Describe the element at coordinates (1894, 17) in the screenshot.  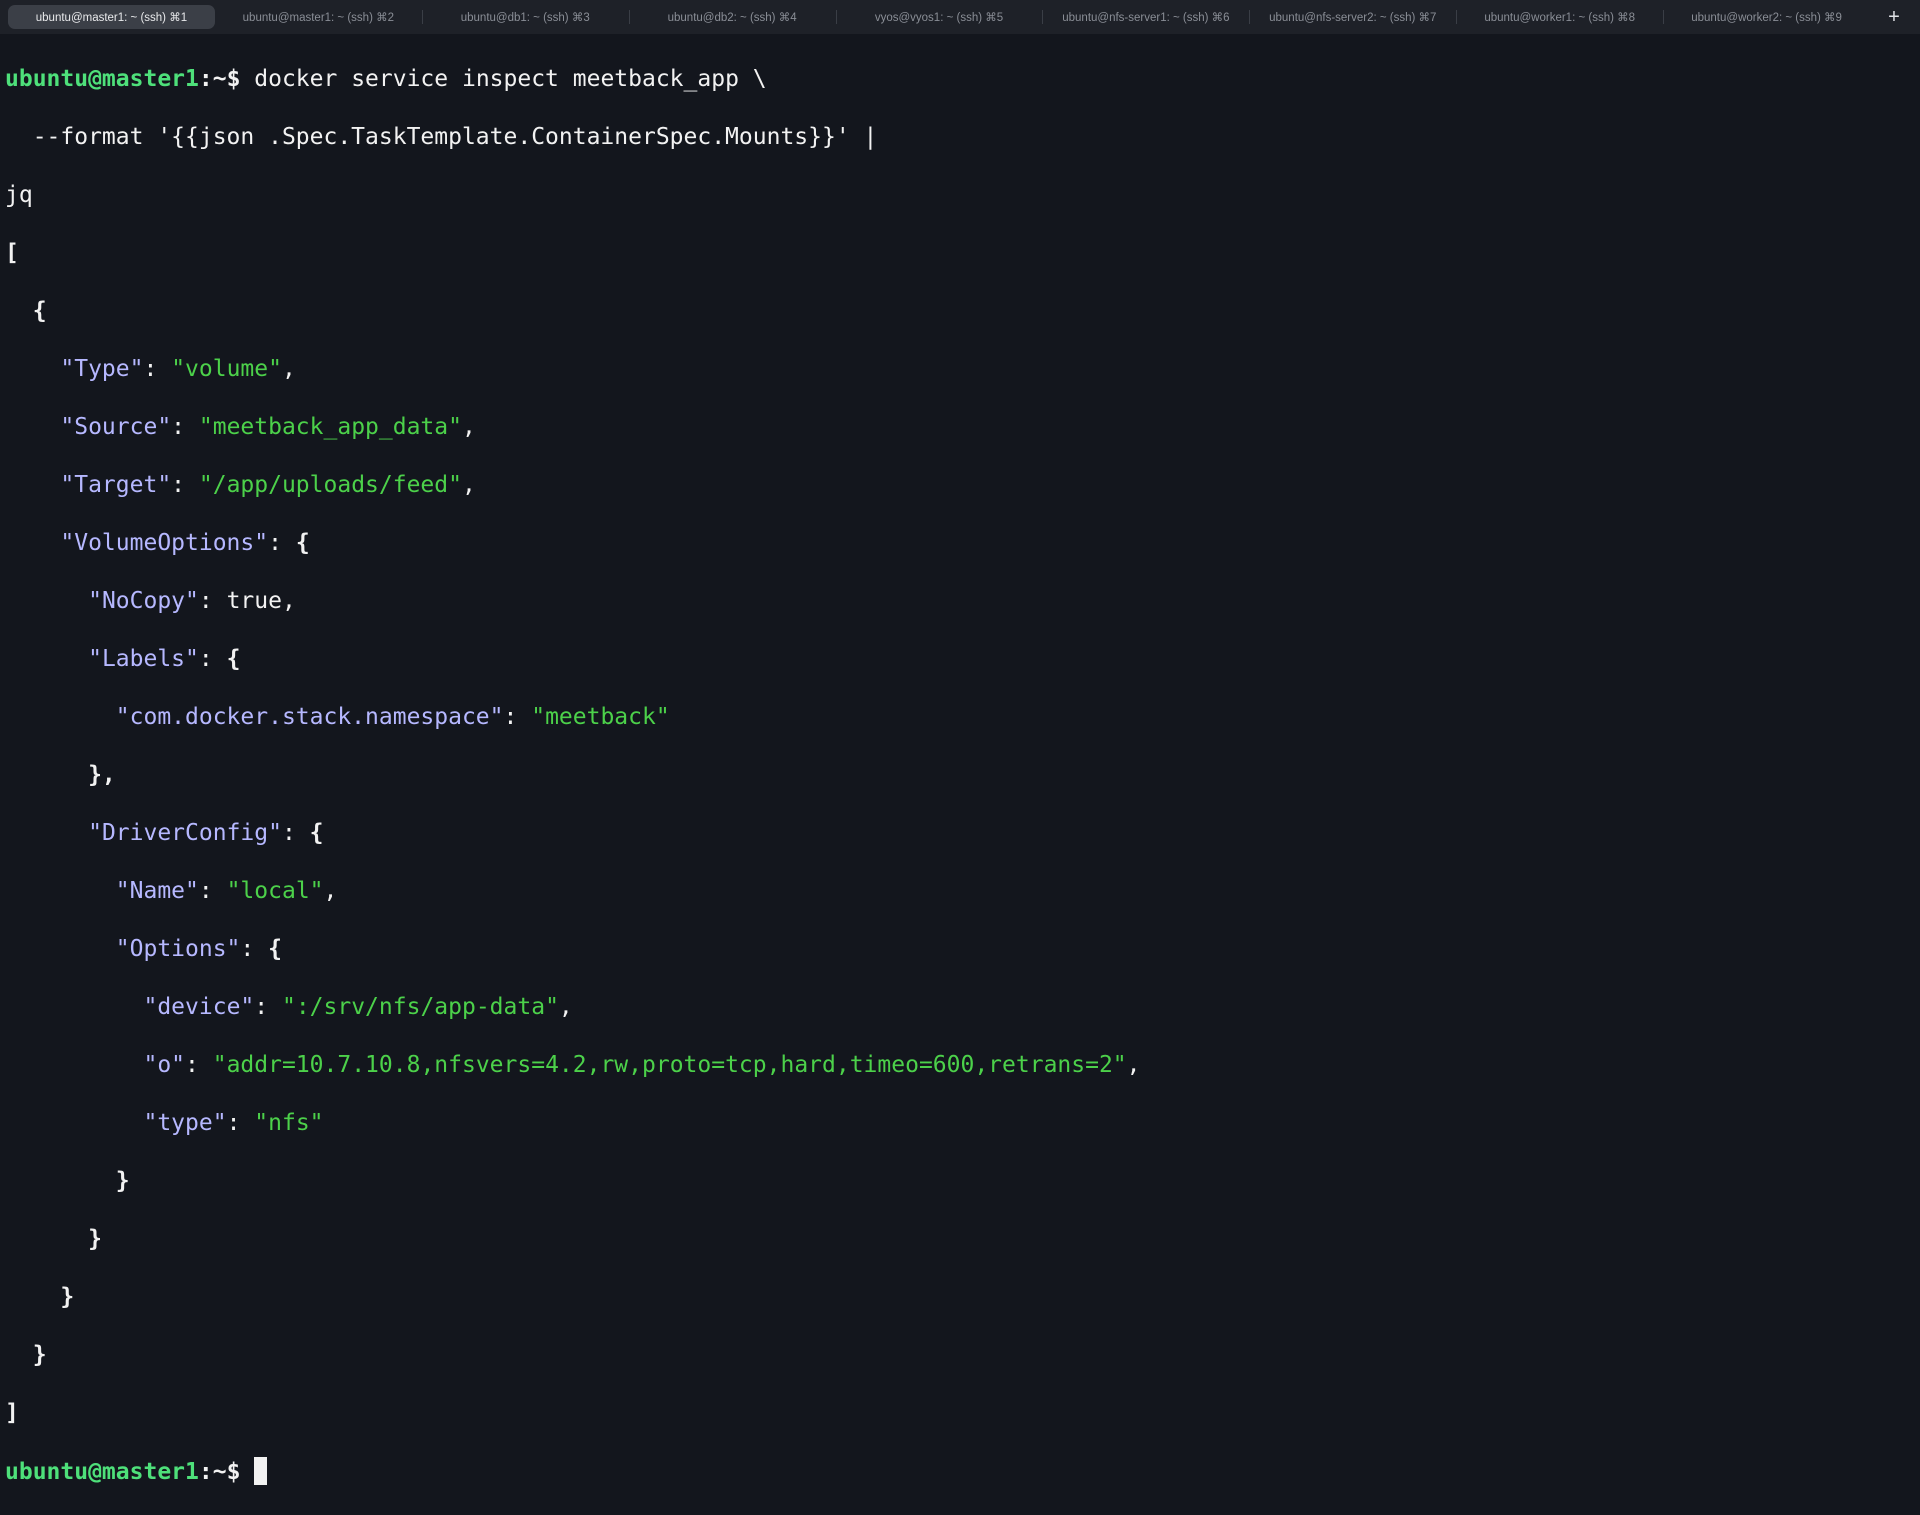
I see `new-tab-button: +` at that location.